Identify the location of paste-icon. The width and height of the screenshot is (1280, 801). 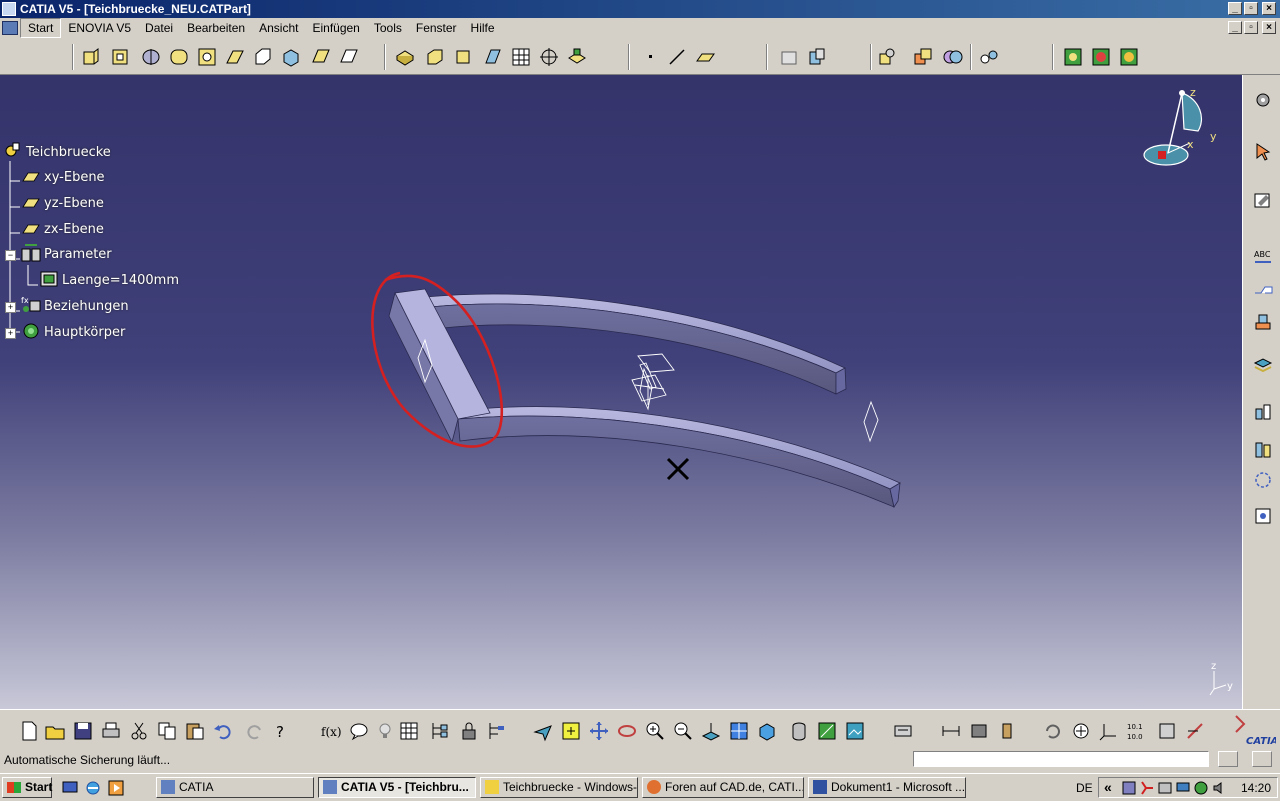
(195, 731).